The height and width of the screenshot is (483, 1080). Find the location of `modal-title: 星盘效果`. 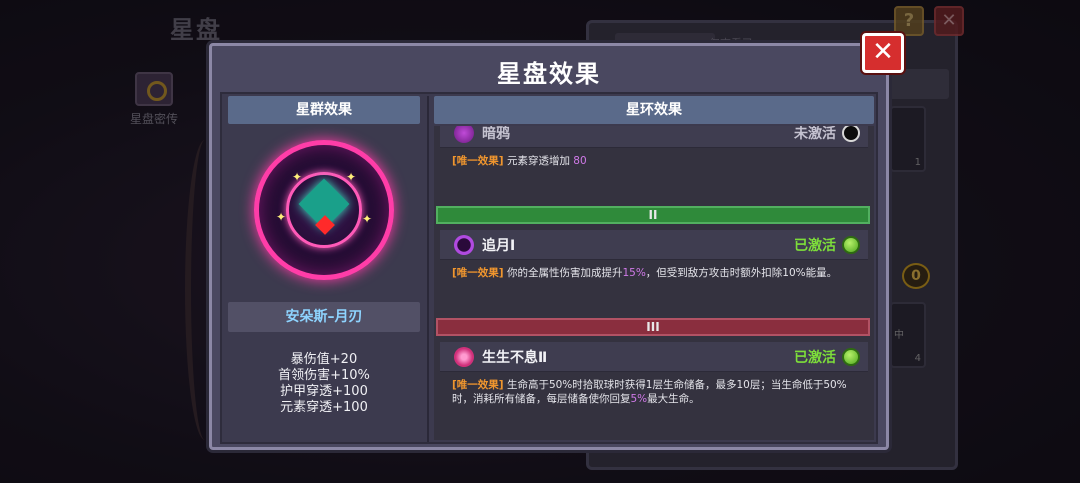

modal-title: 星盘效果 is located at coordinates (549, 74).